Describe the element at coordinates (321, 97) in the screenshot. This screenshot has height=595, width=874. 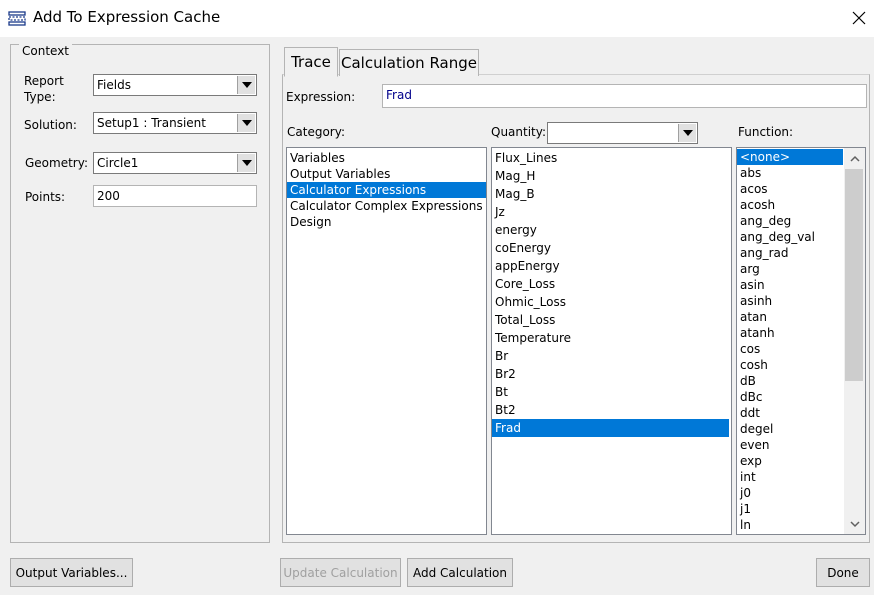
I see `expression-label: Expression:` at that location.